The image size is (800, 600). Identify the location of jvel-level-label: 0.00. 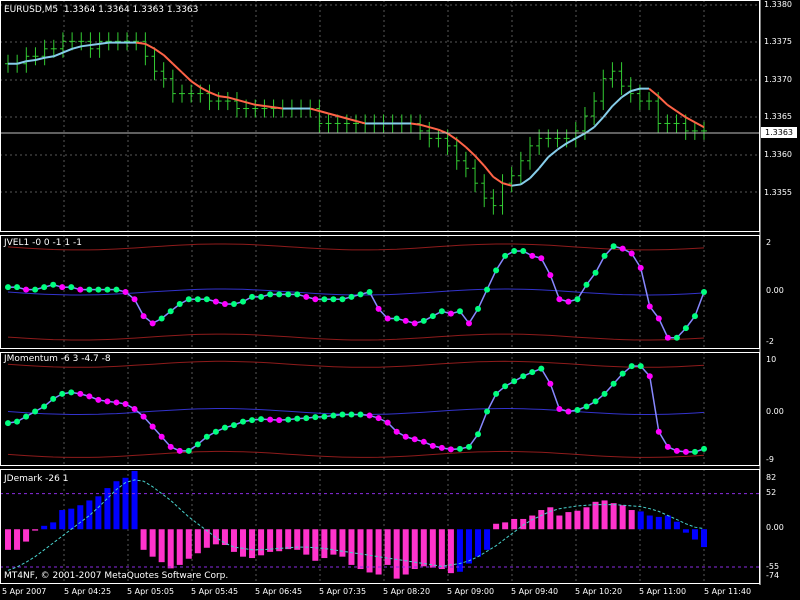
(775, 290).